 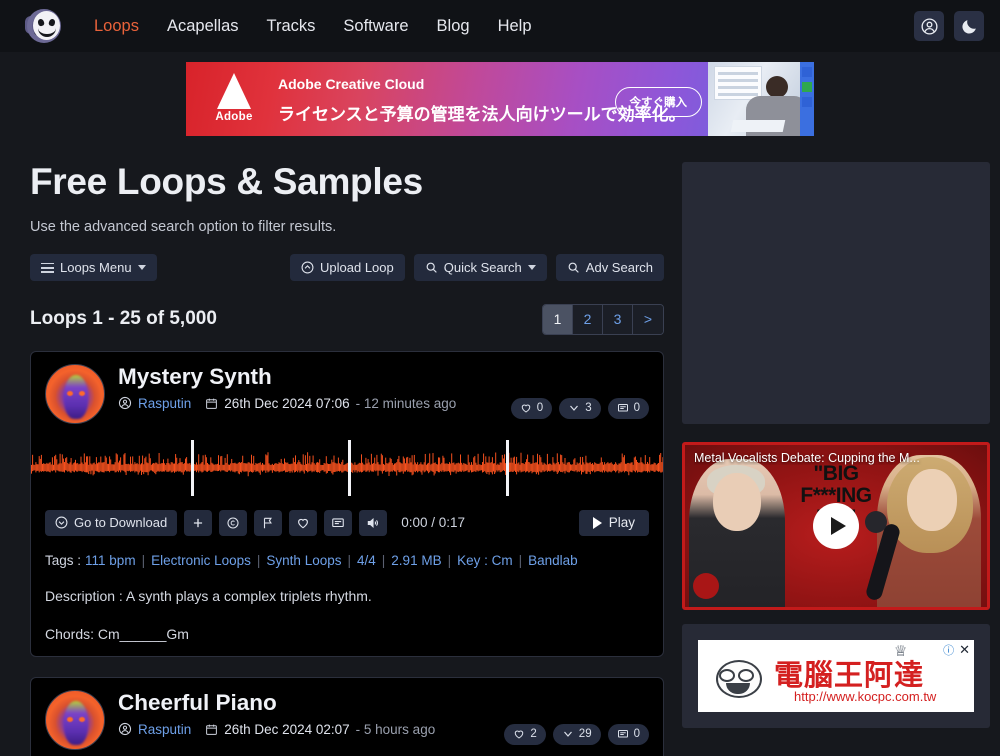 I want to click on upload-loop-label: Upload Loop, so click(x=357, y=267).